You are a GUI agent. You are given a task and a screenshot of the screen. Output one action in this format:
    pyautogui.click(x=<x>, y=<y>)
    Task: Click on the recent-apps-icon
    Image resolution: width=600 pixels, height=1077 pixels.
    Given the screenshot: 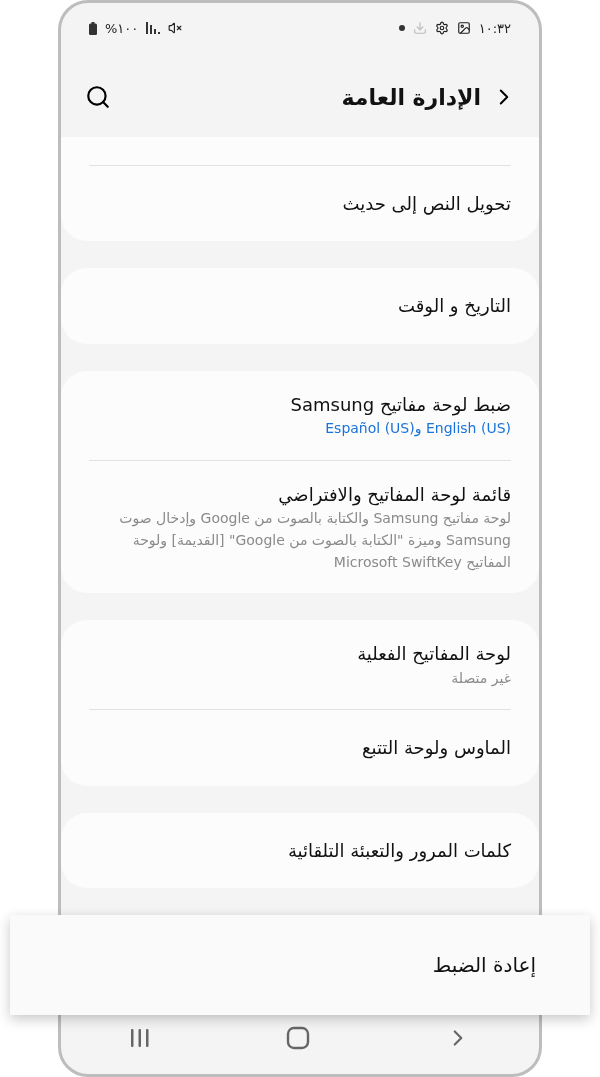 What is the action you would take?
    pyautogui.click(x=139, y=1038)
    